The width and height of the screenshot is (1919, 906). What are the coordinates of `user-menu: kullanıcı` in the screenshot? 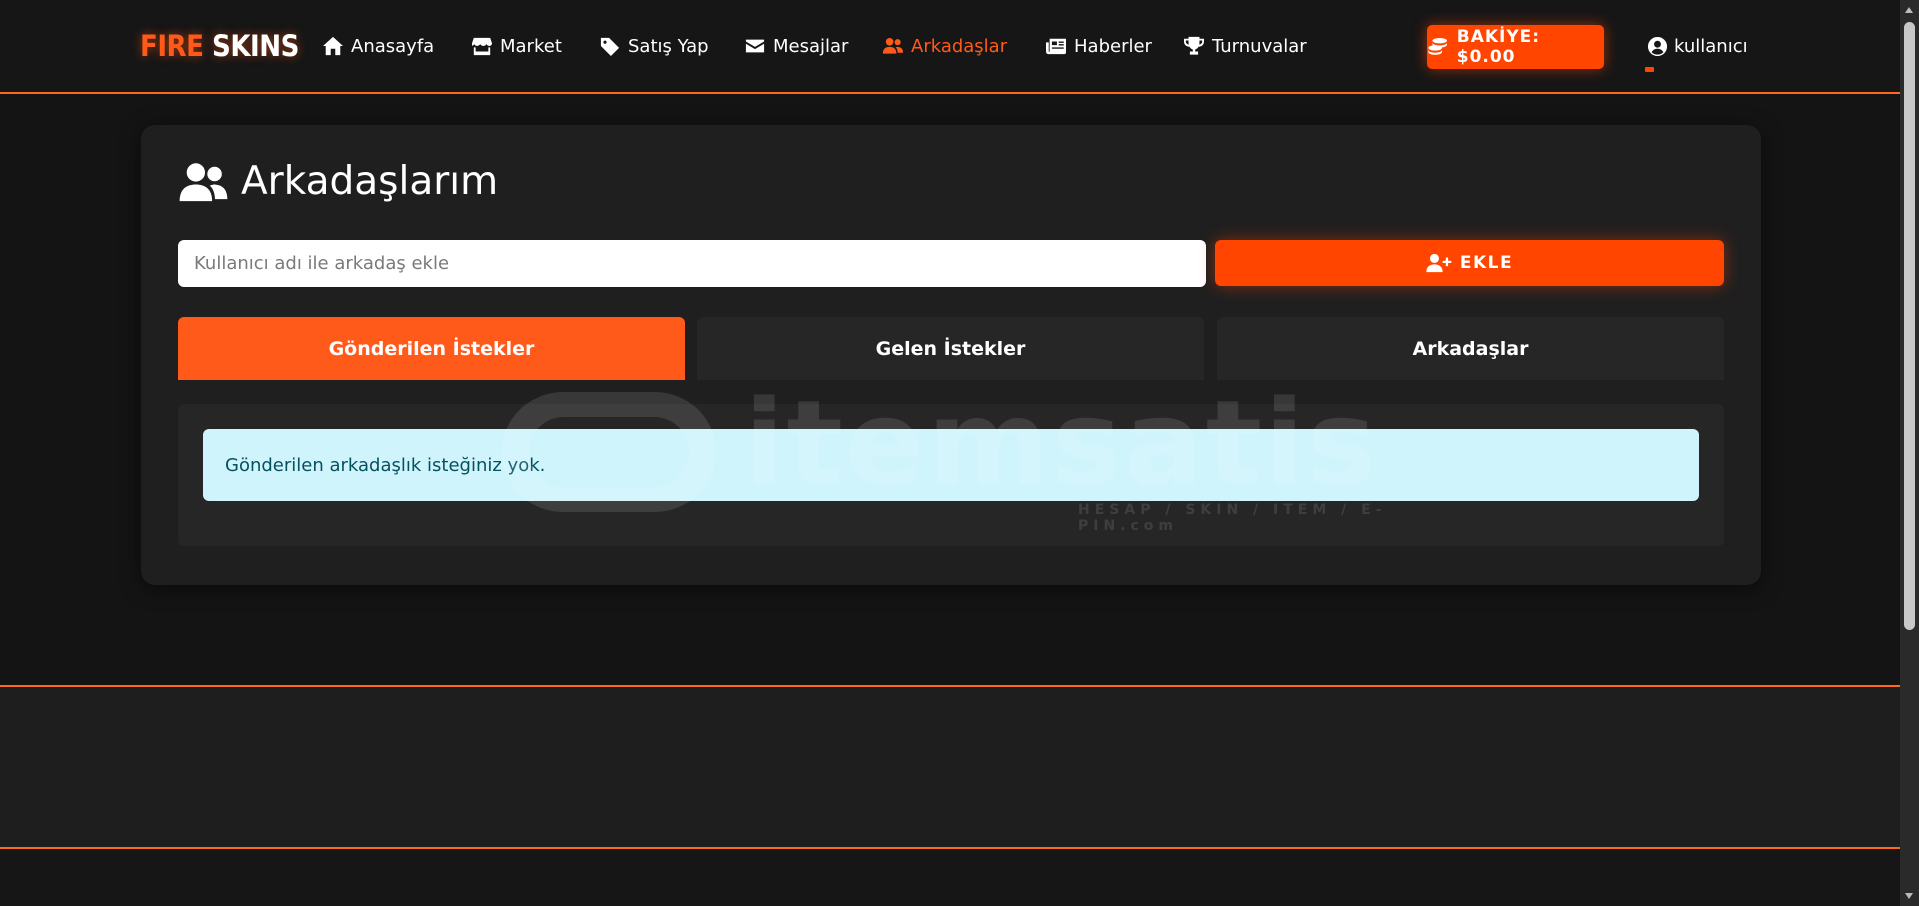 It's located at (1697, 46).